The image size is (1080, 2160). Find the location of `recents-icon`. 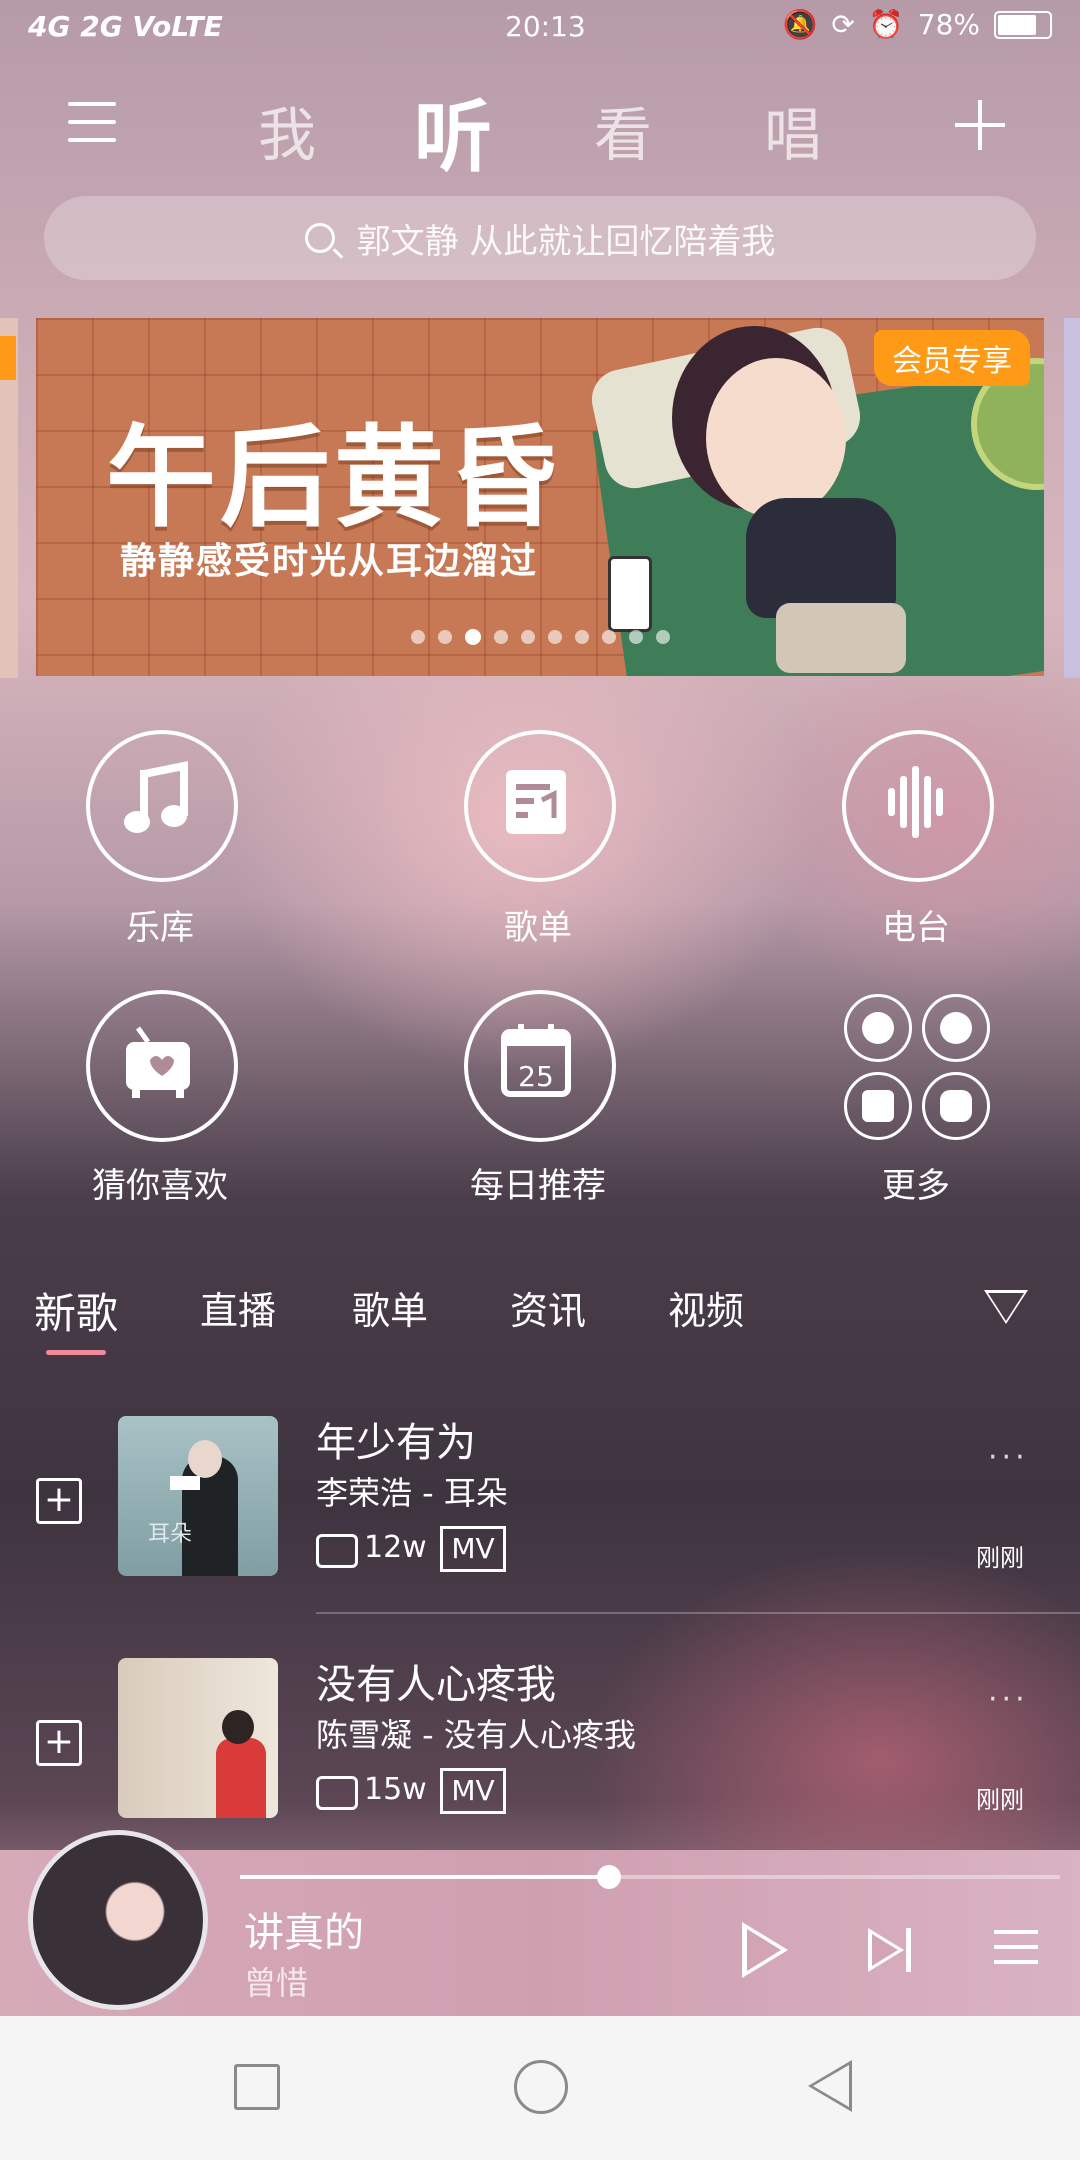

recents-icon is located at coordinates (257, 2087).